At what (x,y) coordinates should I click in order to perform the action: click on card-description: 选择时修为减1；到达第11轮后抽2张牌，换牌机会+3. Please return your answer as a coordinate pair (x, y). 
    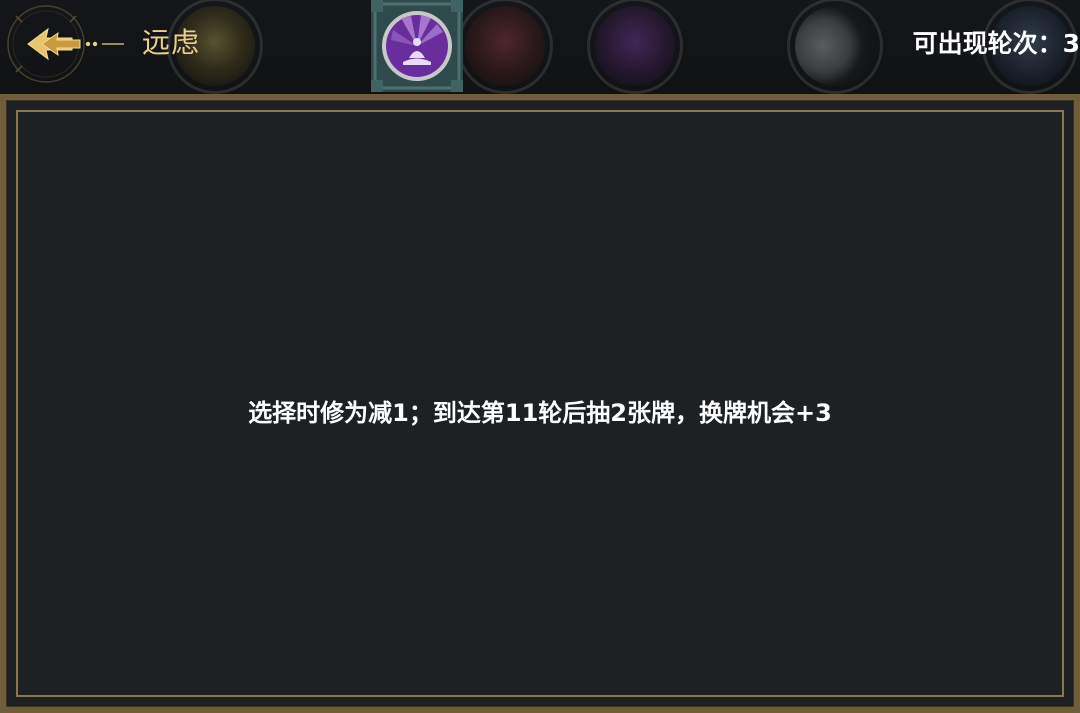
    Looking at the image, I should click on (540, 413).